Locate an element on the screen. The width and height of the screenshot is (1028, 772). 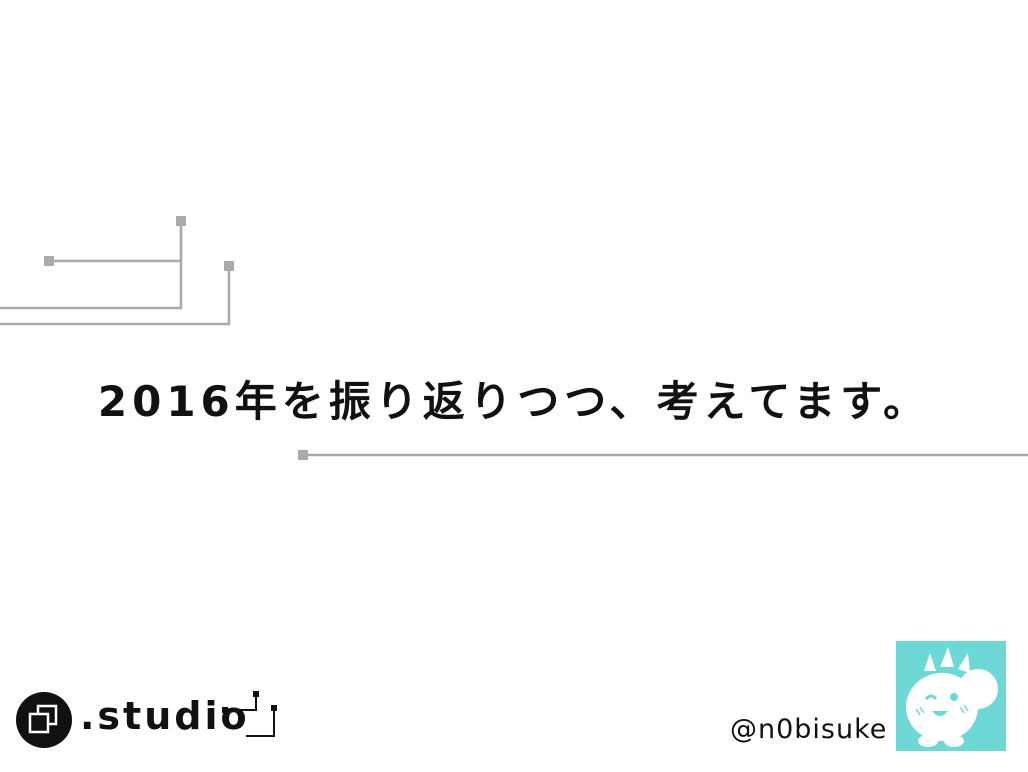
logo-badge is located at coordinates (44, 720).